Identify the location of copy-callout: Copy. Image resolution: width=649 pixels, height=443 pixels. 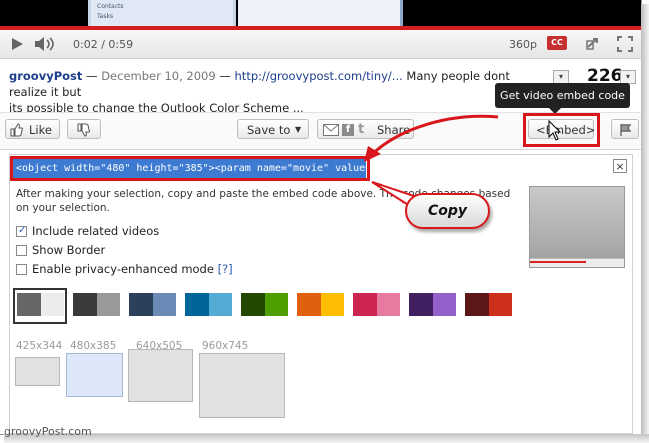
(447, 211).